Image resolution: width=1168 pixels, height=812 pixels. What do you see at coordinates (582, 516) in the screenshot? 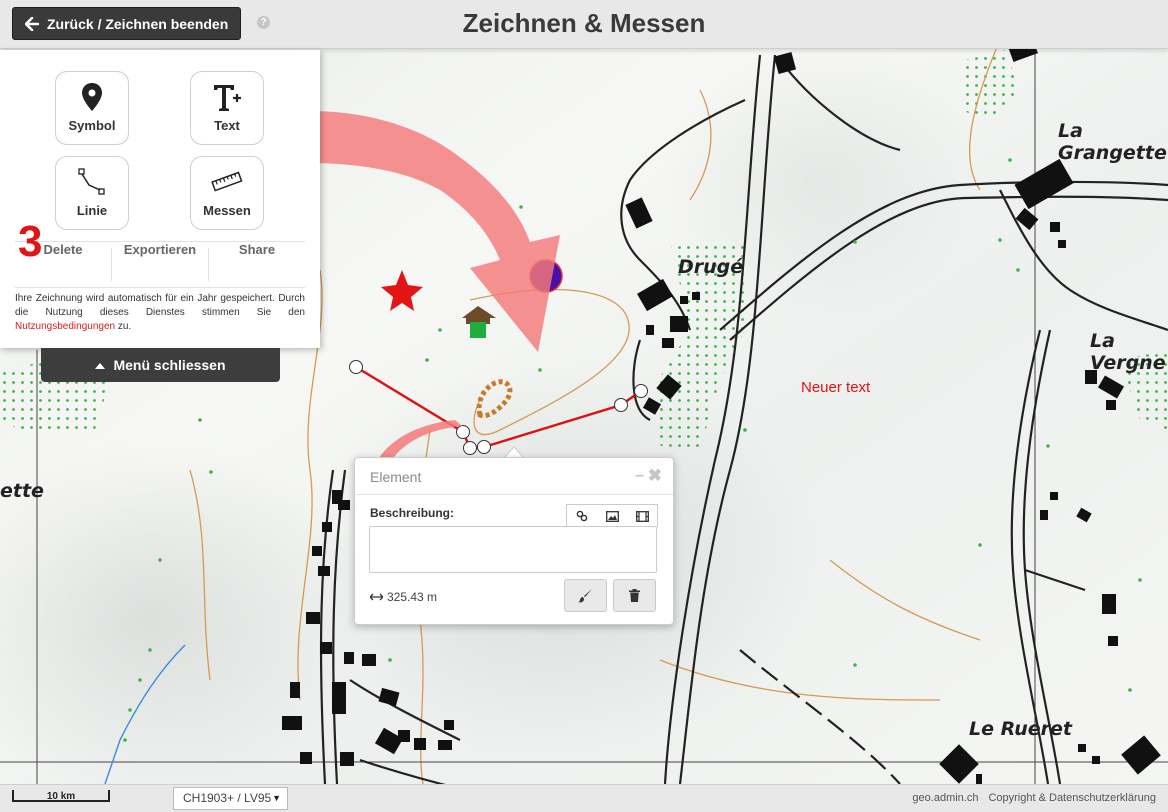
I see `link-icon` at bounding box center [582, 516].